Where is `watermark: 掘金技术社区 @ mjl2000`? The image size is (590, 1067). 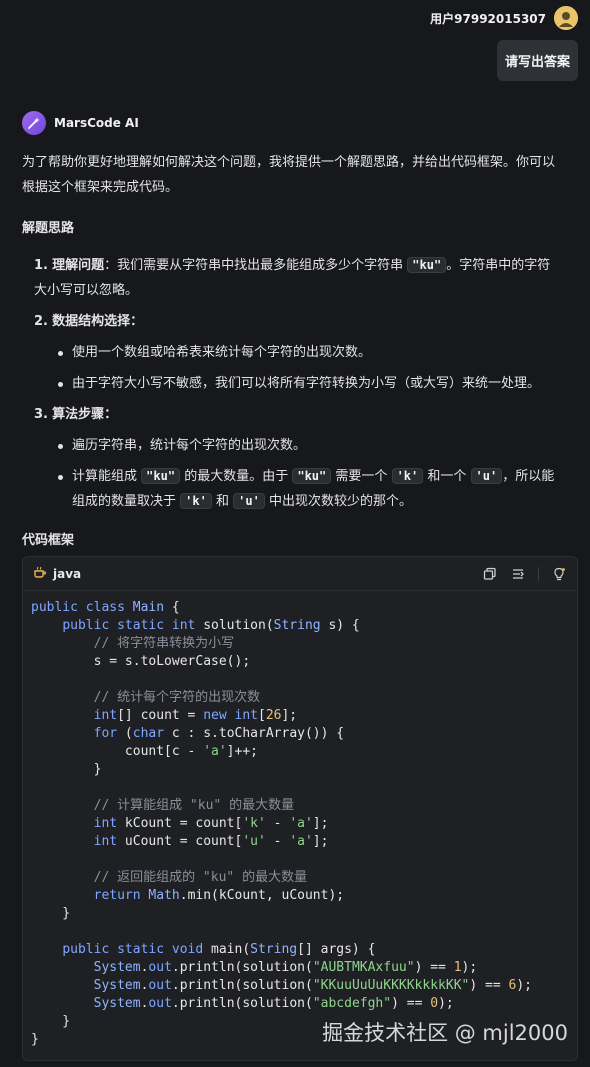
watermark: 掘金技术社区 @ mjl2000 is located at coordinates (445, 1033).